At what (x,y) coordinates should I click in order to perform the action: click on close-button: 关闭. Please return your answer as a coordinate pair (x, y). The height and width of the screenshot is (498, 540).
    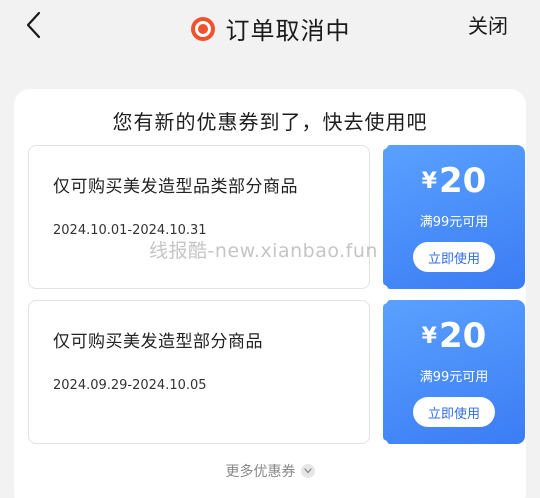
    Looking at the image, I should click on (488, 24).